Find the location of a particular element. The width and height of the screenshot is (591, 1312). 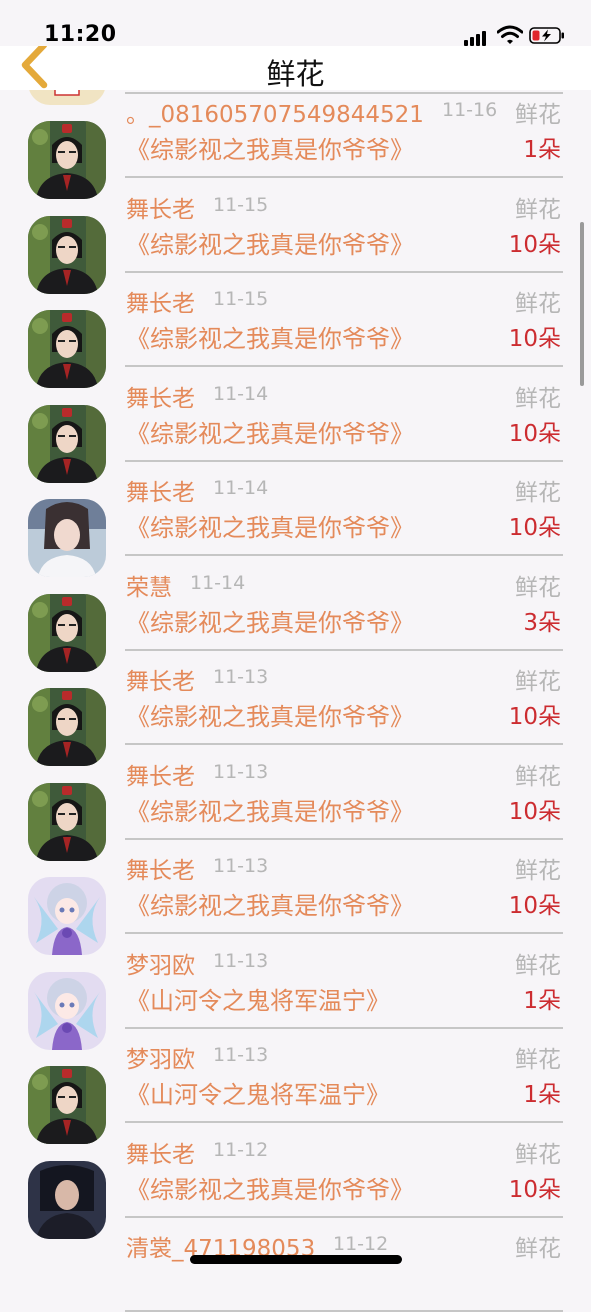

battery-low-charging-icon is located at coordinates (546, 35).